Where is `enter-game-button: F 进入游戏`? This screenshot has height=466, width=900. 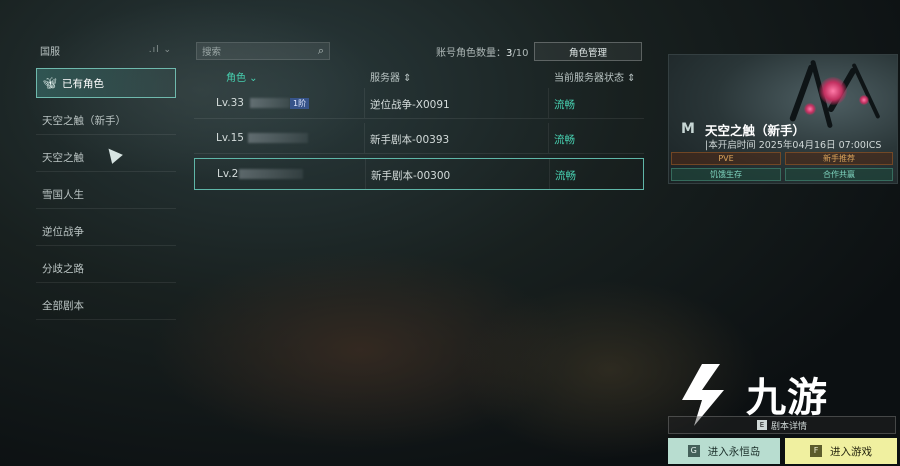 enter-game-button: F 进入游戏 is located at coordinates (841, 451).